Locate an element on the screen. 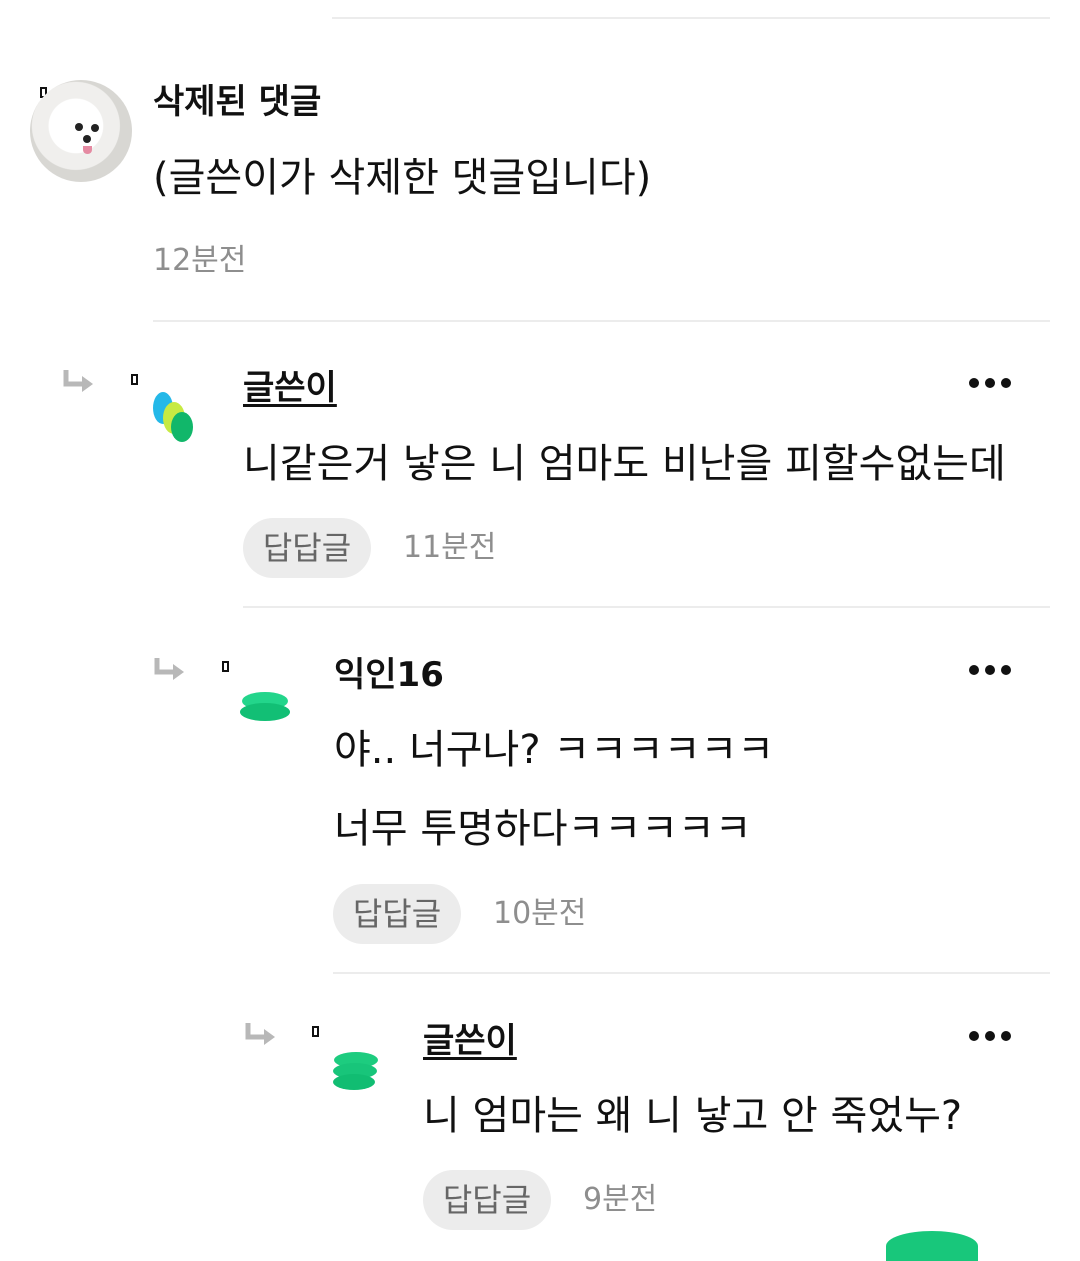  comment-time: 11분전 is located at coordinates (450, 547).